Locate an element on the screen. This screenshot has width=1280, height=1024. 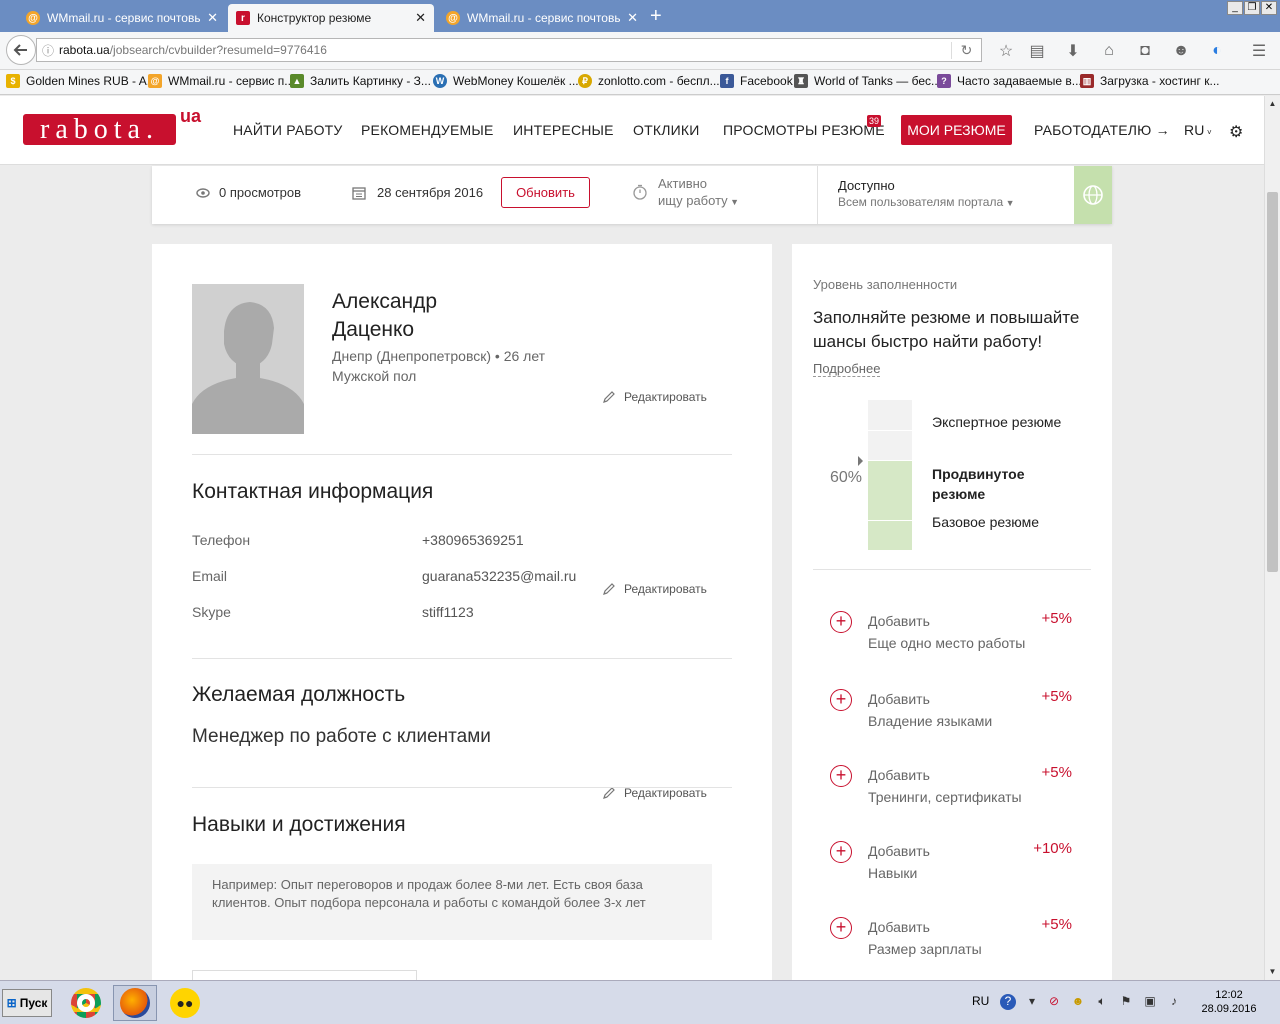
site-info-icon: ⓘ is located at coordinates (48, 50).